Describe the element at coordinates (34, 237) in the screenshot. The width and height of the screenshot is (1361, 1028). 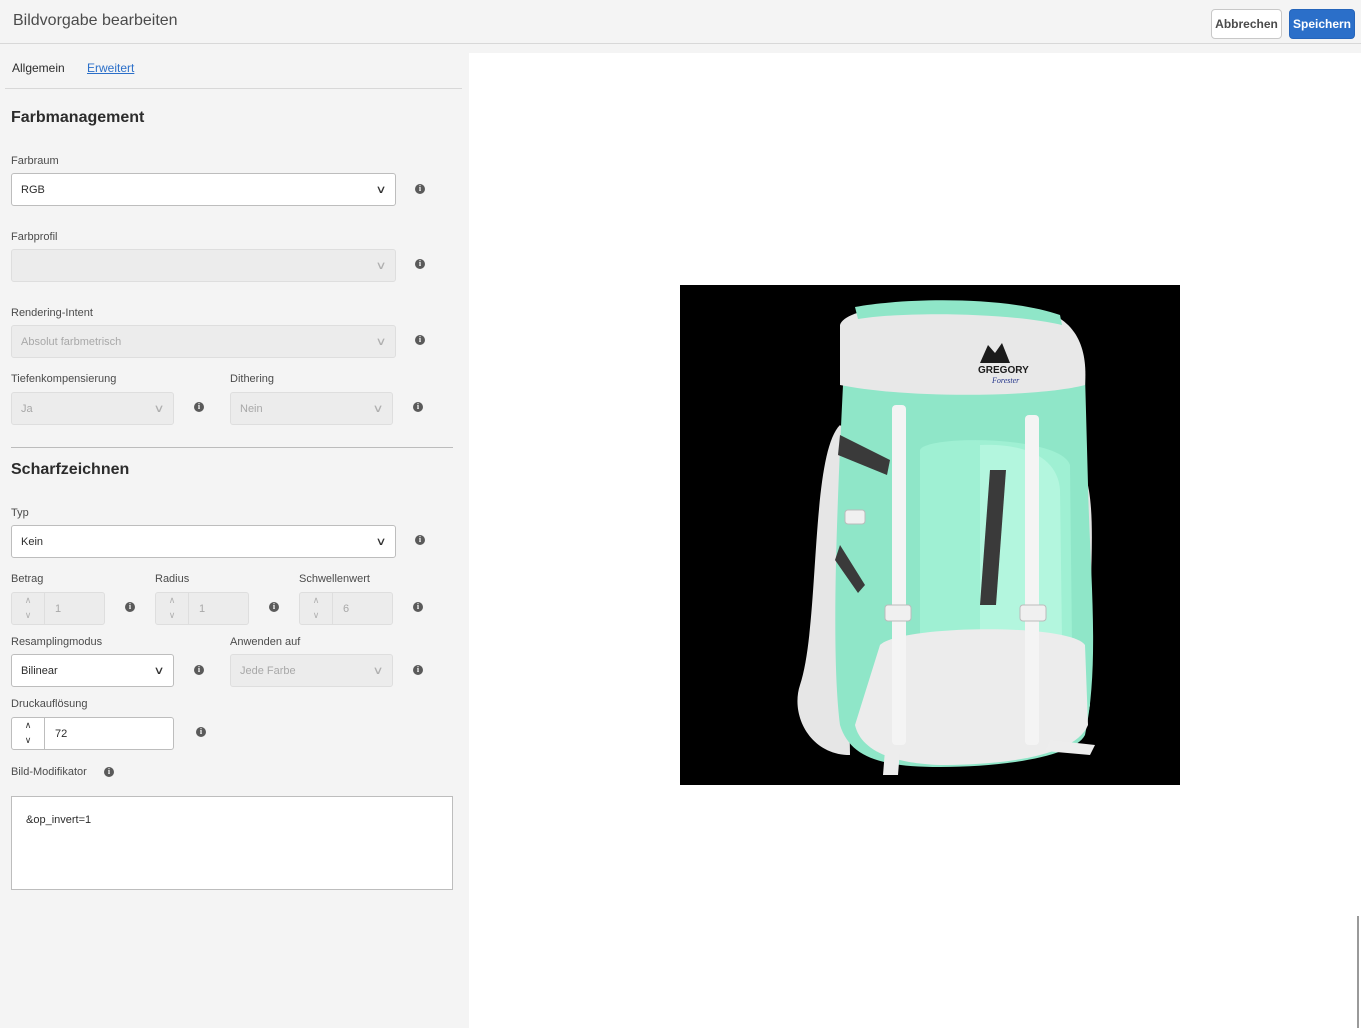
I see `color-profile-label: Farbprofil` at that location.